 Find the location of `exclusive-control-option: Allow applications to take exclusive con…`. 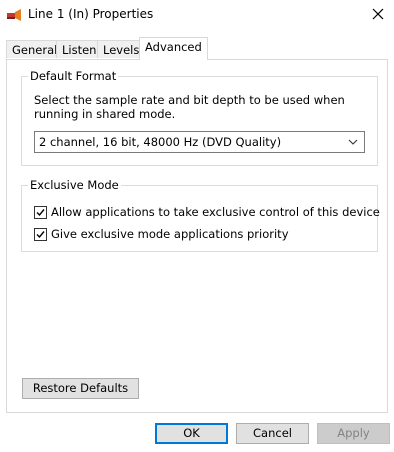

exclusive-control-option: Allow applications to take exclusive con… is located at coordinates (207, 212).